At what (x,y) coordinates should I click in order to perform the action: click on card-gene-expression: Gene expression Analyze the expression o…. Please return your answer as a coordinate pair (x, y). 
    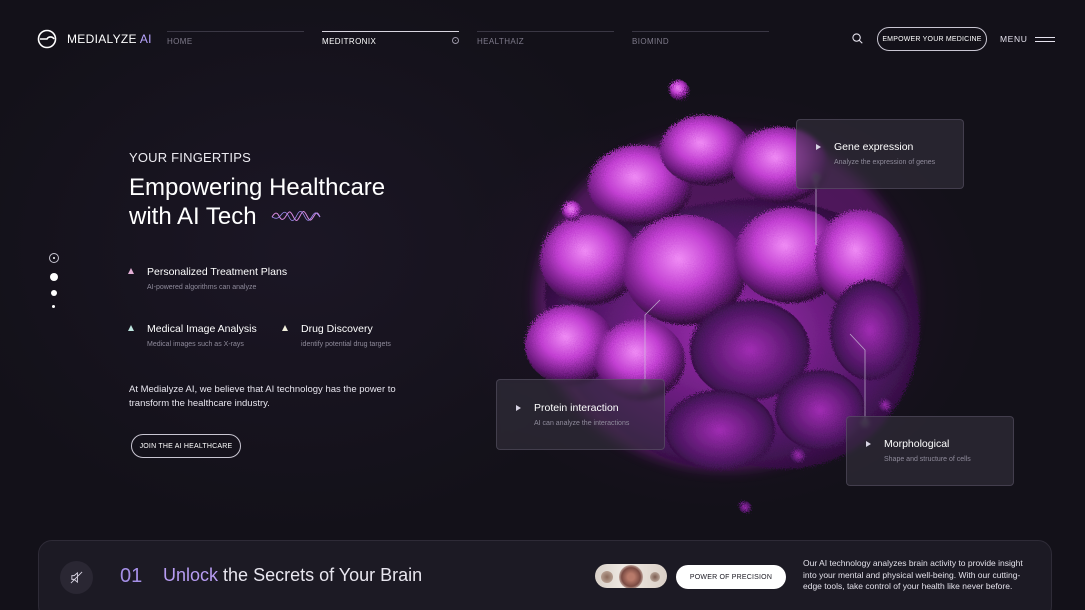
    Looking at the image, I should click on (880, 154).